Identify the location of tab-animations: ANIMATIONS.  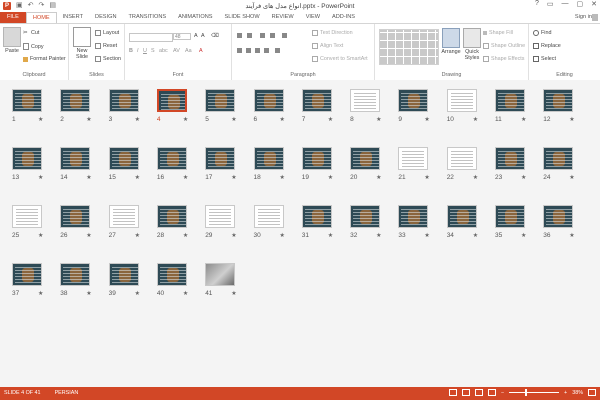
(195, 17).